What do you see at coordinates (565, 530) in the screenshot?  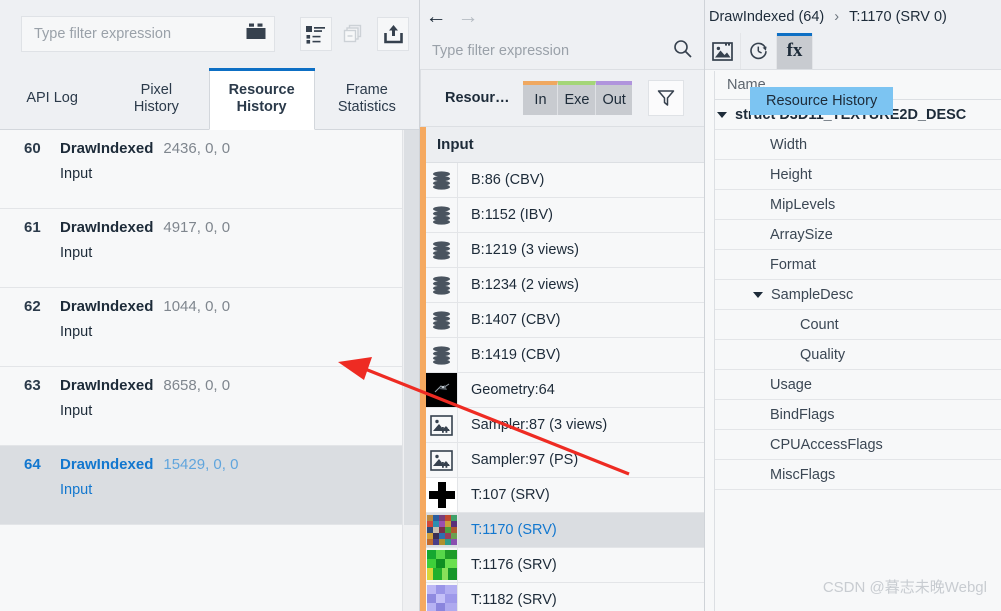 I see `list-item-selected: T:1170 (SRV)` at bounding box center [565, 530].